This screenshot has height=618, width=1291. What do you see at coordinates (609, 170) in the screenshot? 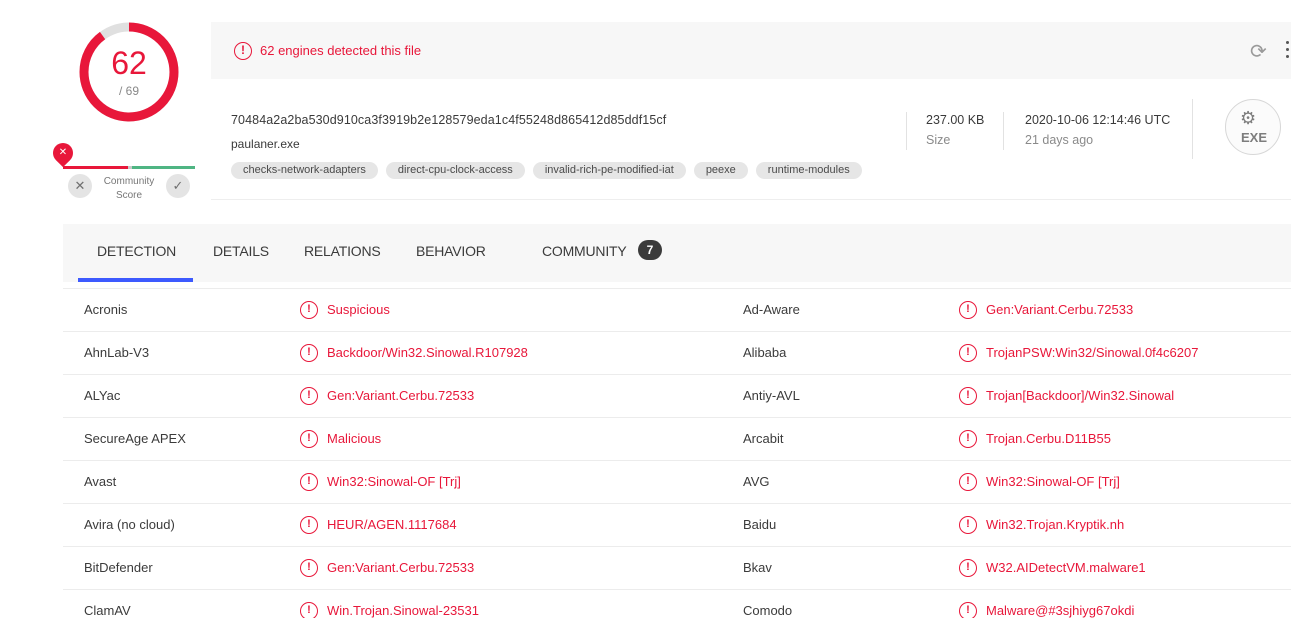
I see `file-tag: invalid-rich-pe-modified-iat` at bounding box center [609, 170].